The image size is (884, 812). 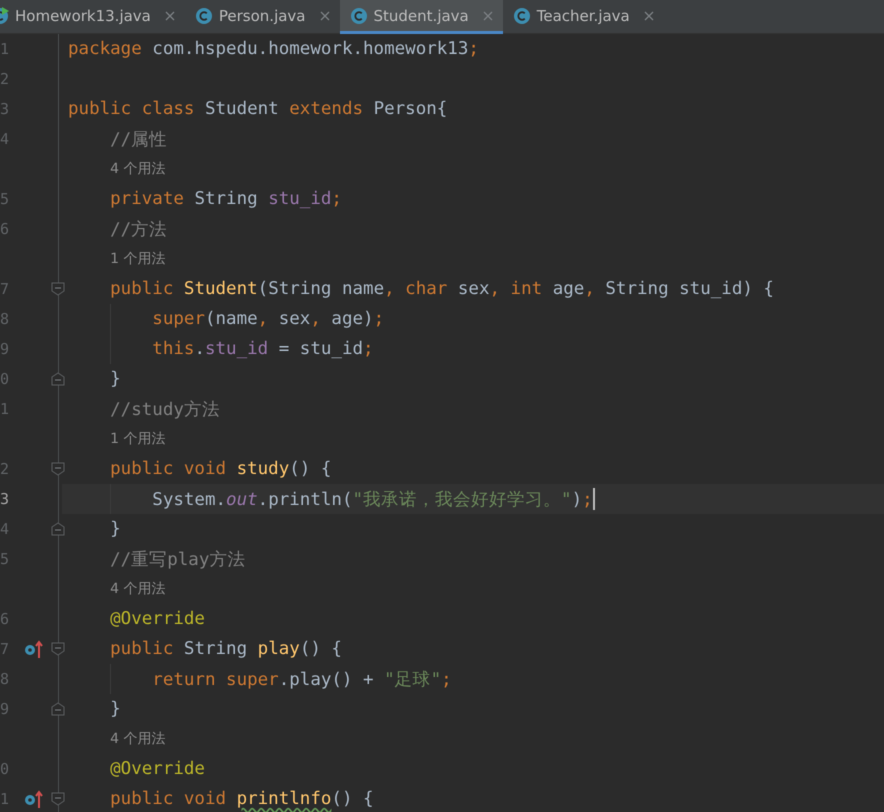 What do you see at coordinates (421, 17) in the screenshot?
I see `editor-tab: Student.java` at bounding box center [421, 17].